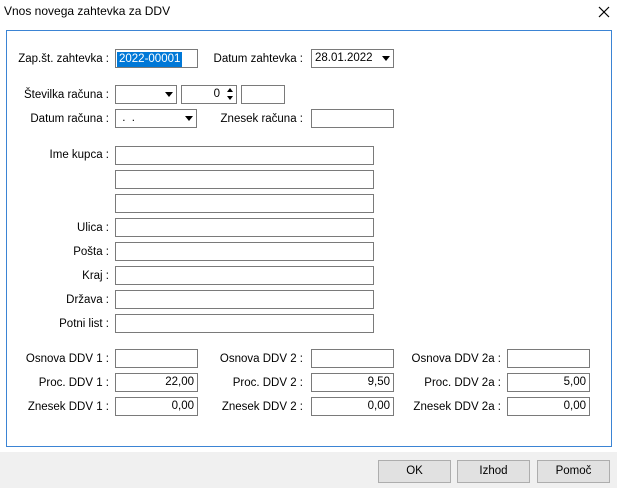  What do you see at coordinates (127, 118) in the screenshot?
I see `datum-racuna-value: . .` at bounding box center [127, 118].